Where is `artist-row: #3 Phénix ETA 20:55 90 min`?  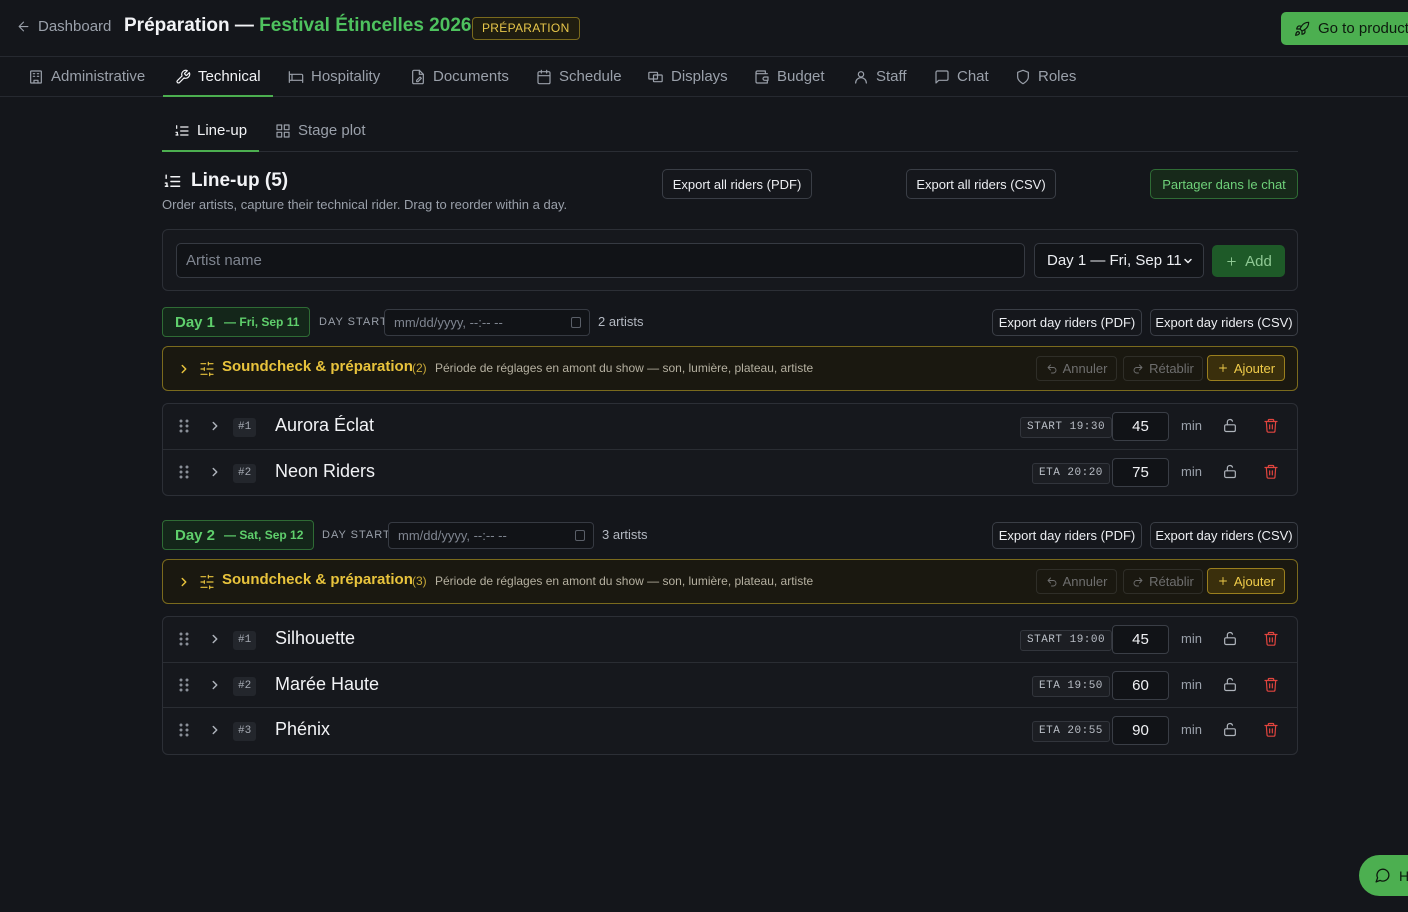 artist-row: #3 Phénix ETA 20:55 90 min is located at coordinates (730, 731).